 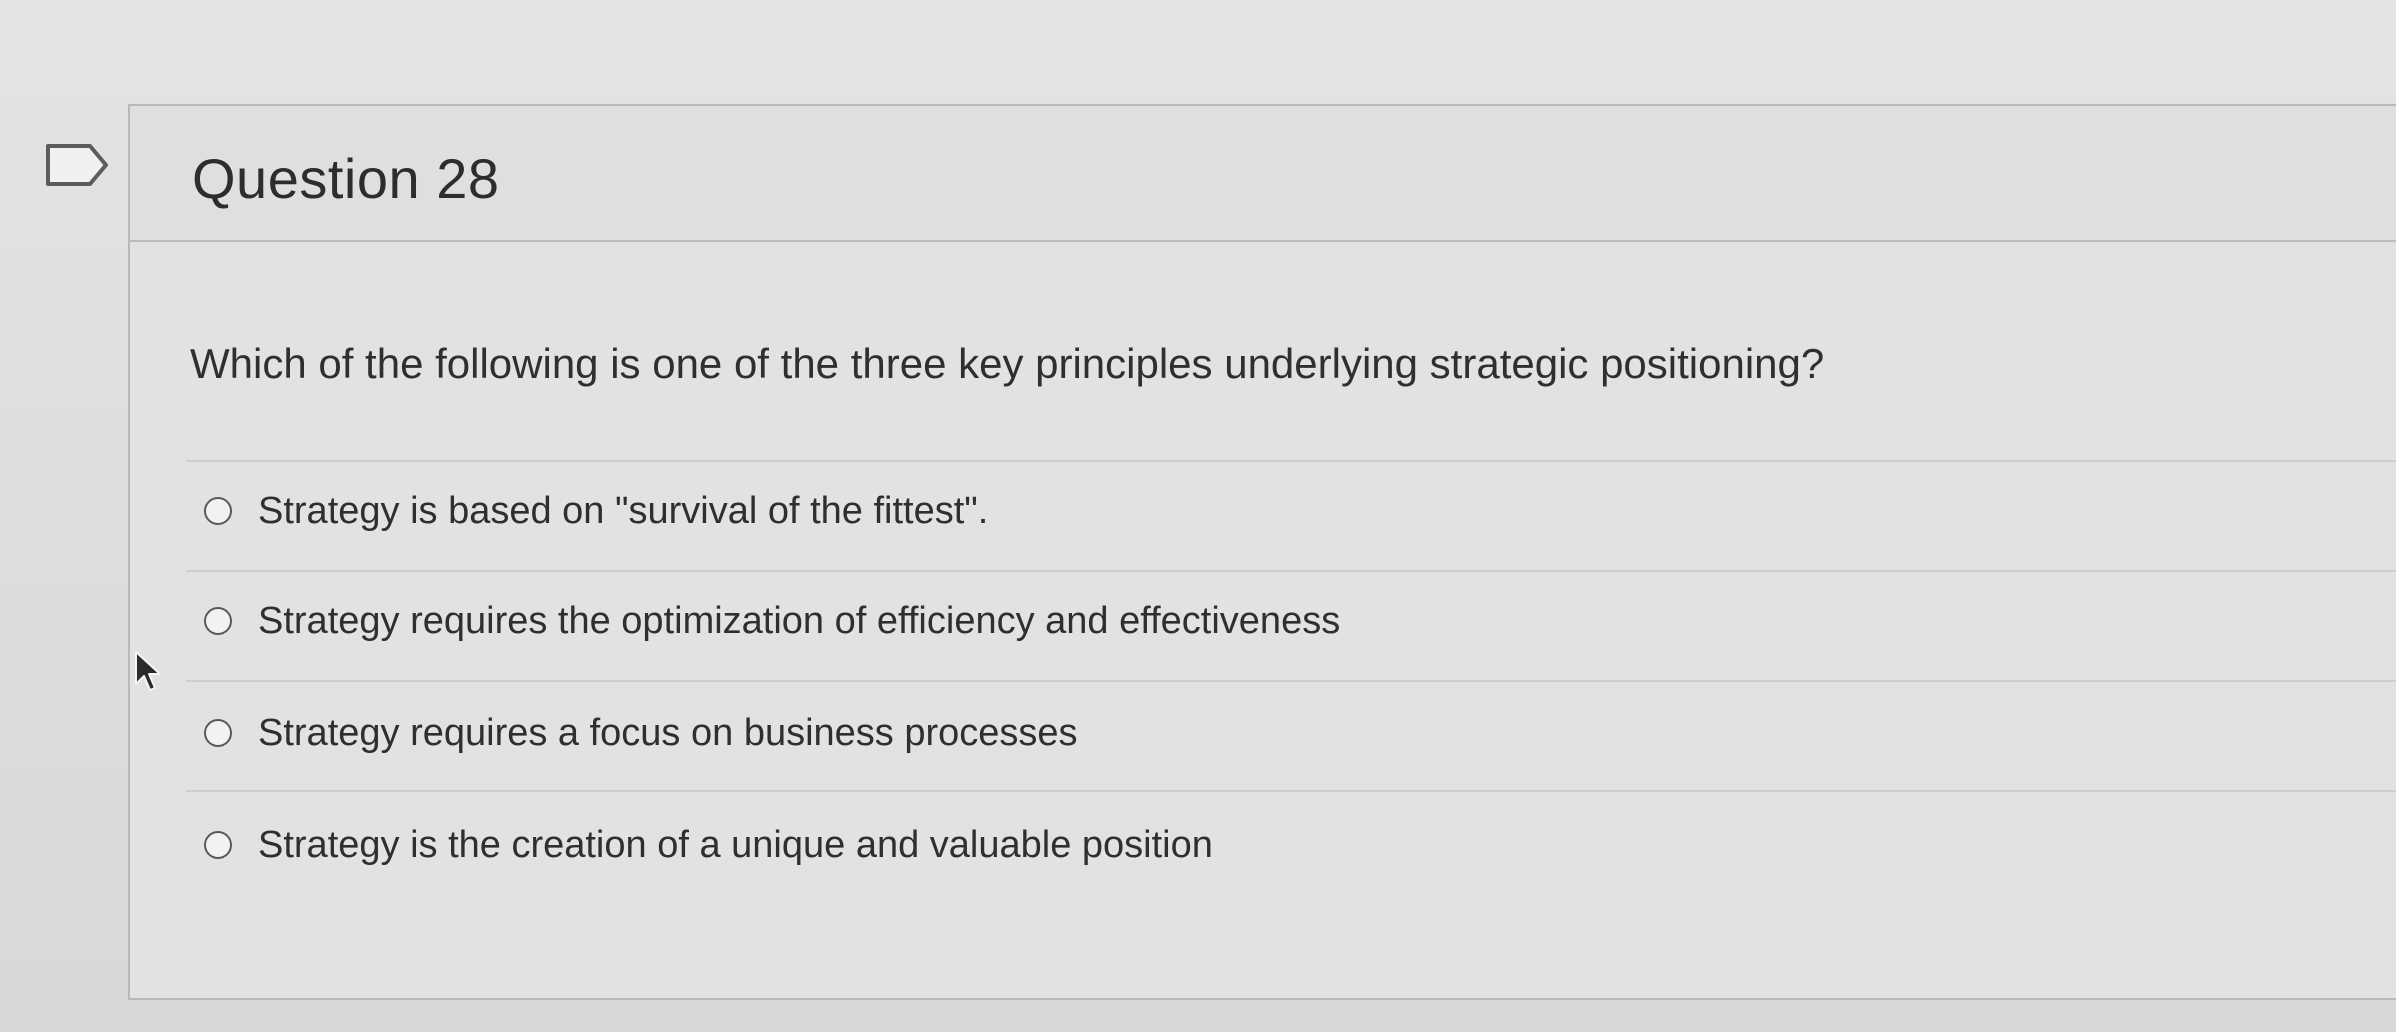 I want to click on flag-question-icon, so click(x=78, y=165).